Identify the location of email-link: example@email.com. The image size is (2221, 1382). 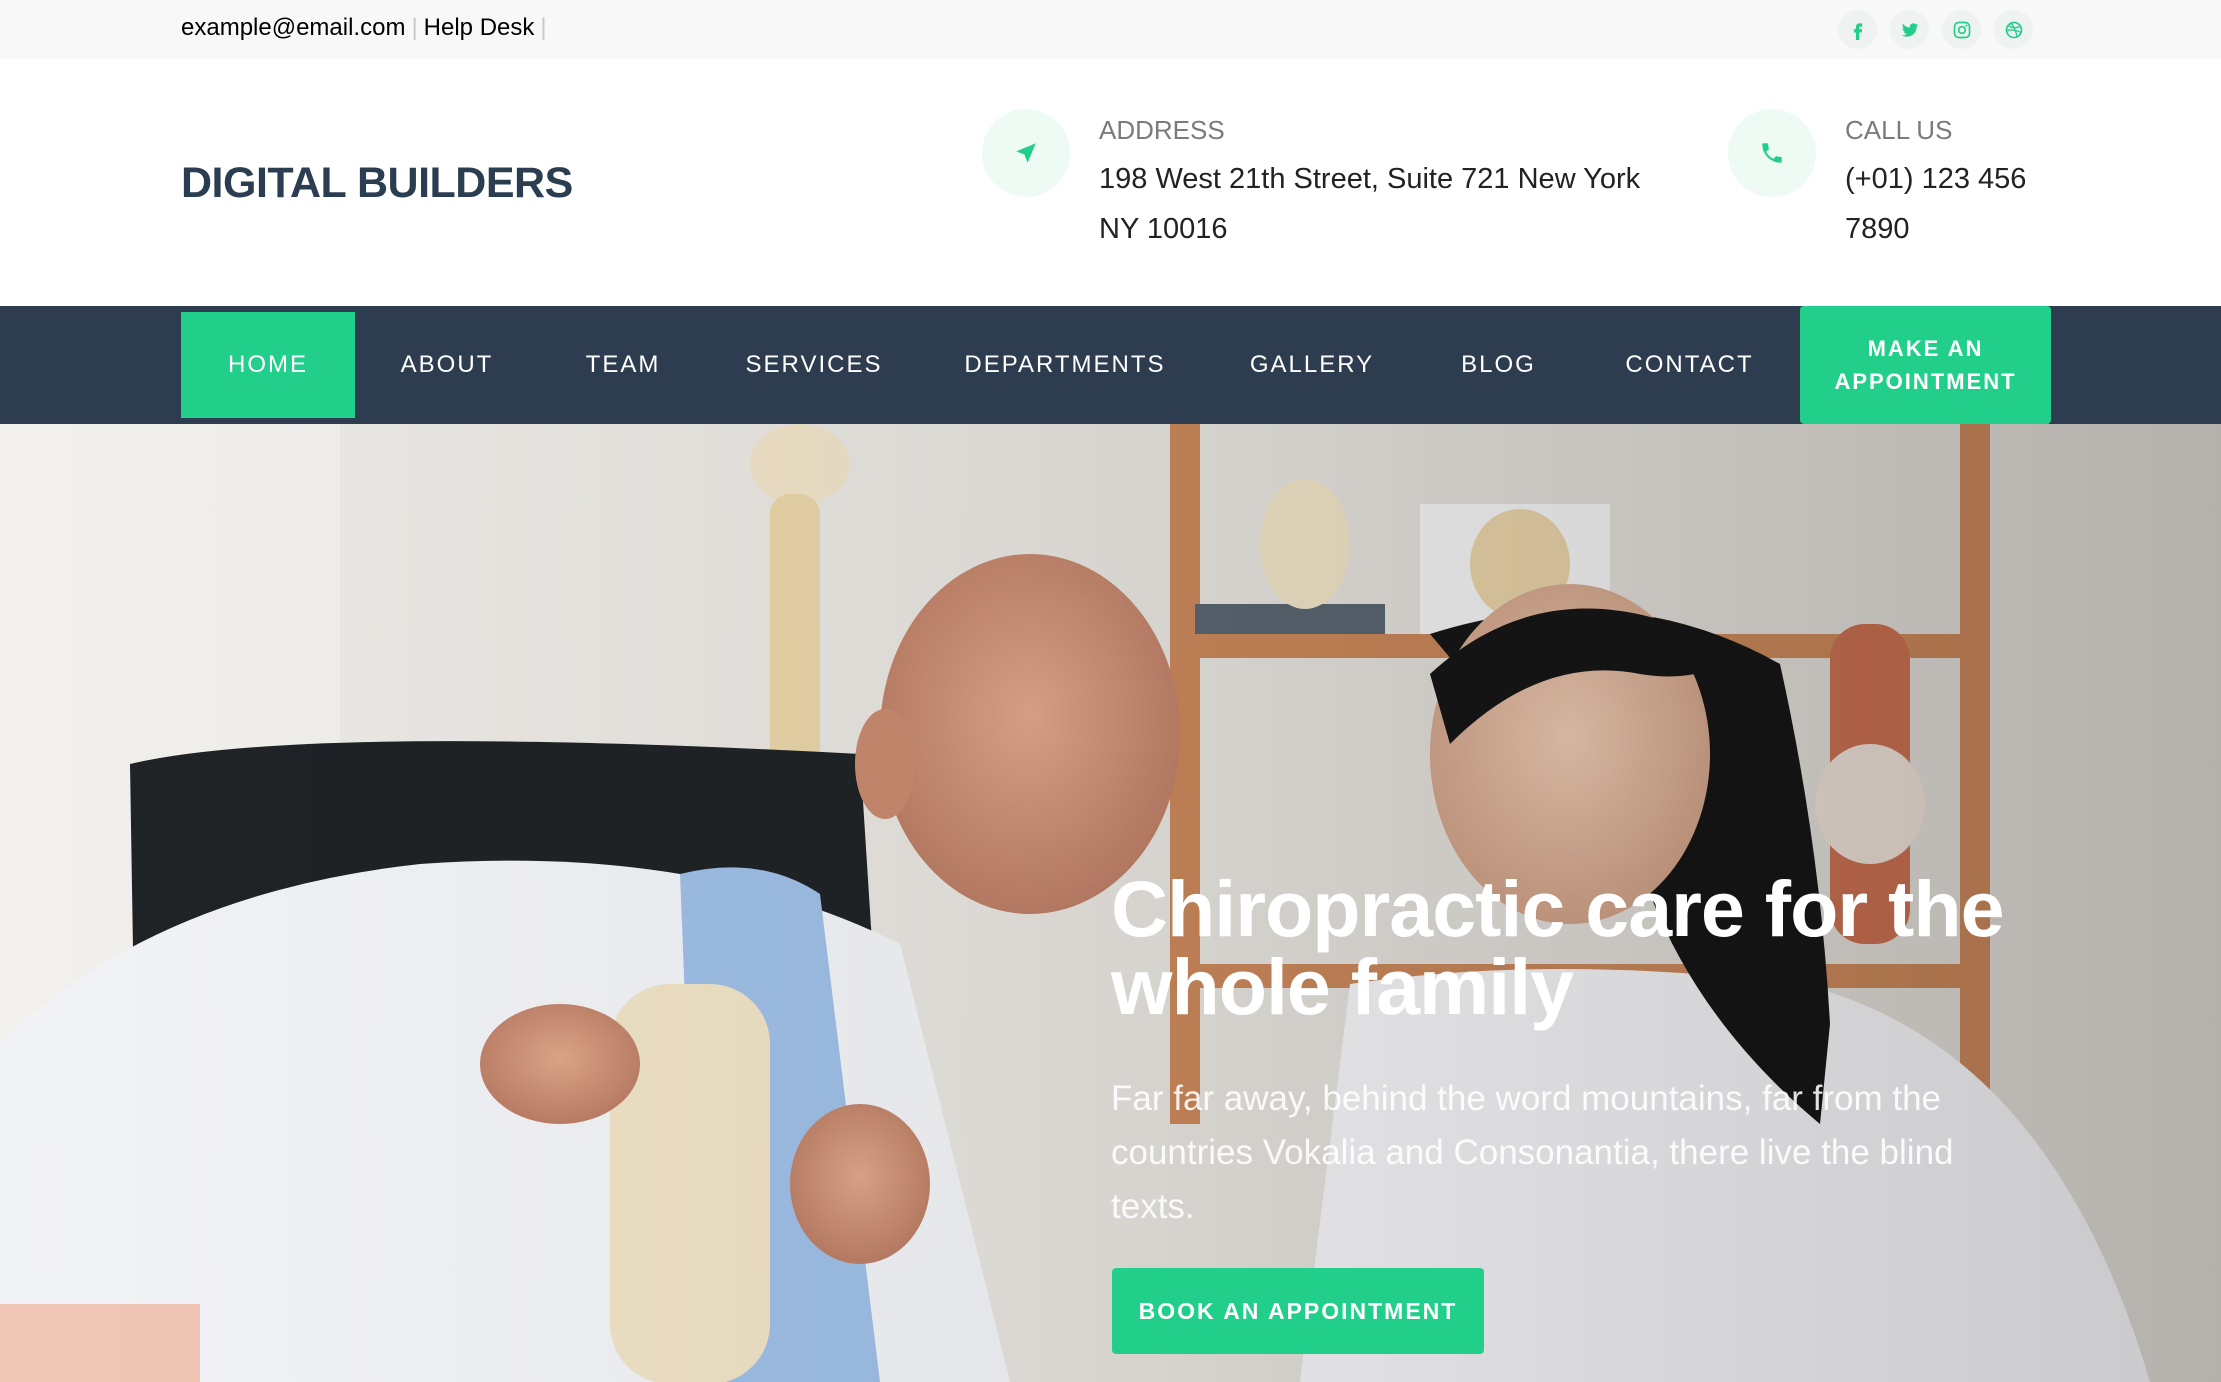
(293, 27).